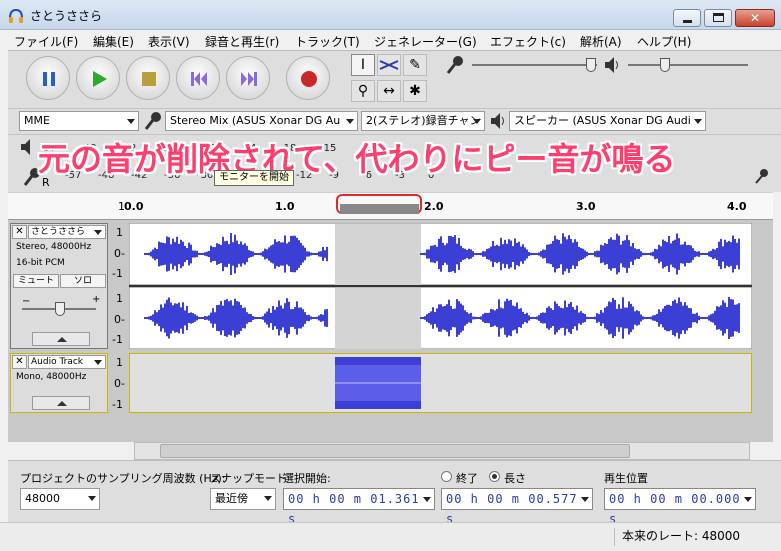 This screenshot has width=781, height=551. Describe the element at coordinates (687, 18) in the screenshot. I see `minimize-button` at that location.